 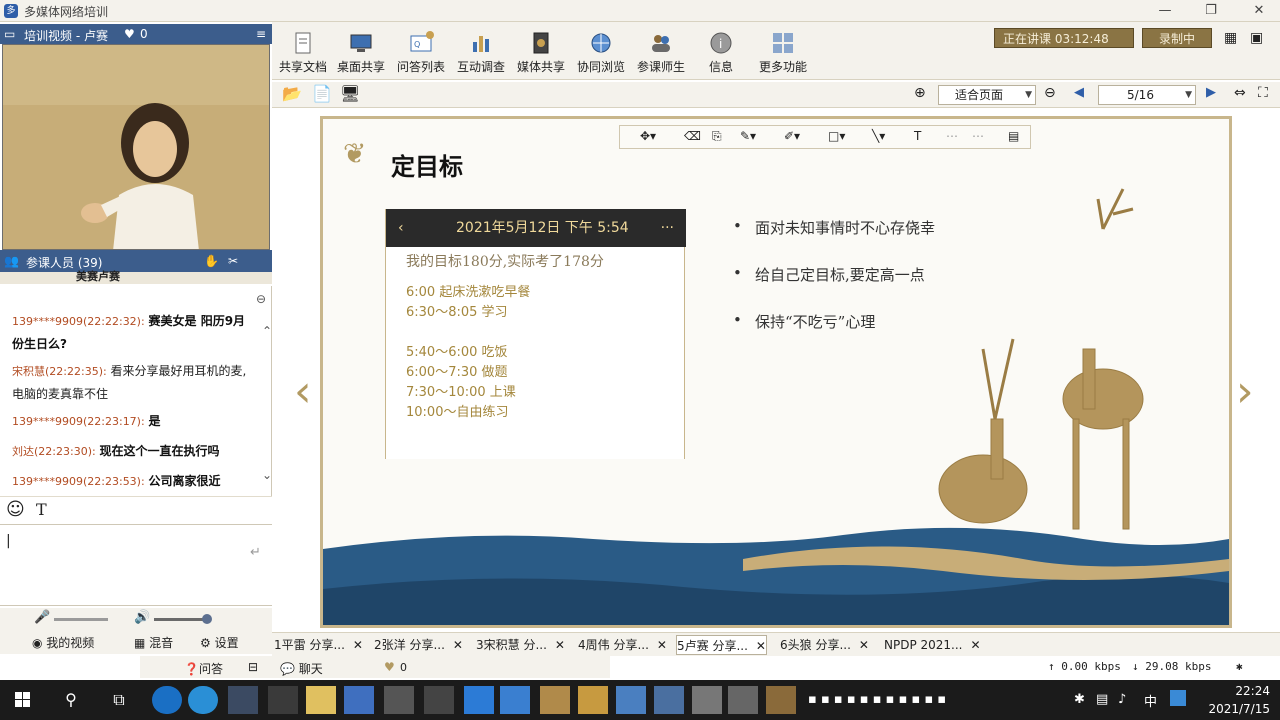 I want to click on hand-raise-icon: ✋, so click(x=211, y=261).